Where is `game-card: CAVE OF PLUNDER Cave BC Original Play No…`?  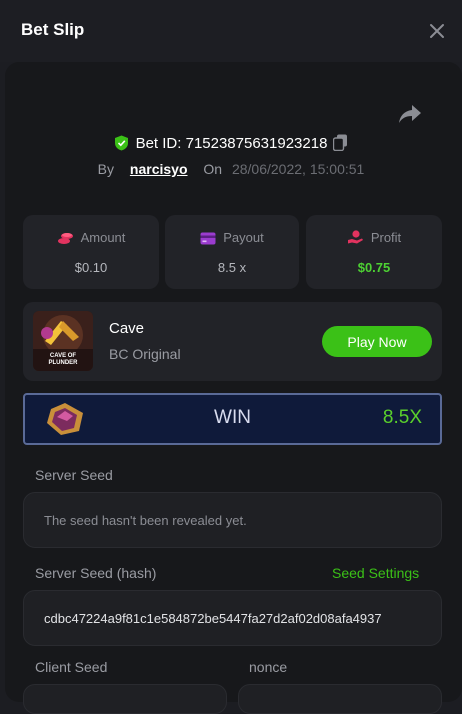 game-card: CAVE OF PLUNDER Cave BC Original Play No… is located at coordinates (232, 341).